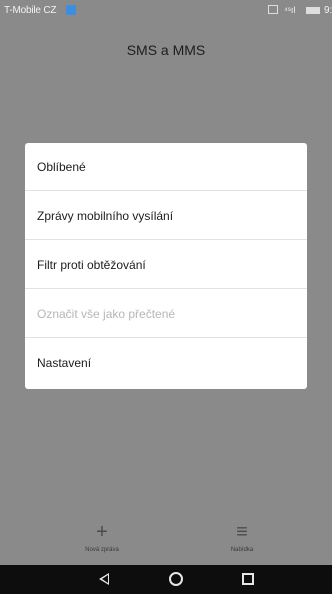 This screenshot has width=332, height=594. I want to click on bottom-action-bar: + Nová zpráva ≡ Nabídka, so click(166, 537).